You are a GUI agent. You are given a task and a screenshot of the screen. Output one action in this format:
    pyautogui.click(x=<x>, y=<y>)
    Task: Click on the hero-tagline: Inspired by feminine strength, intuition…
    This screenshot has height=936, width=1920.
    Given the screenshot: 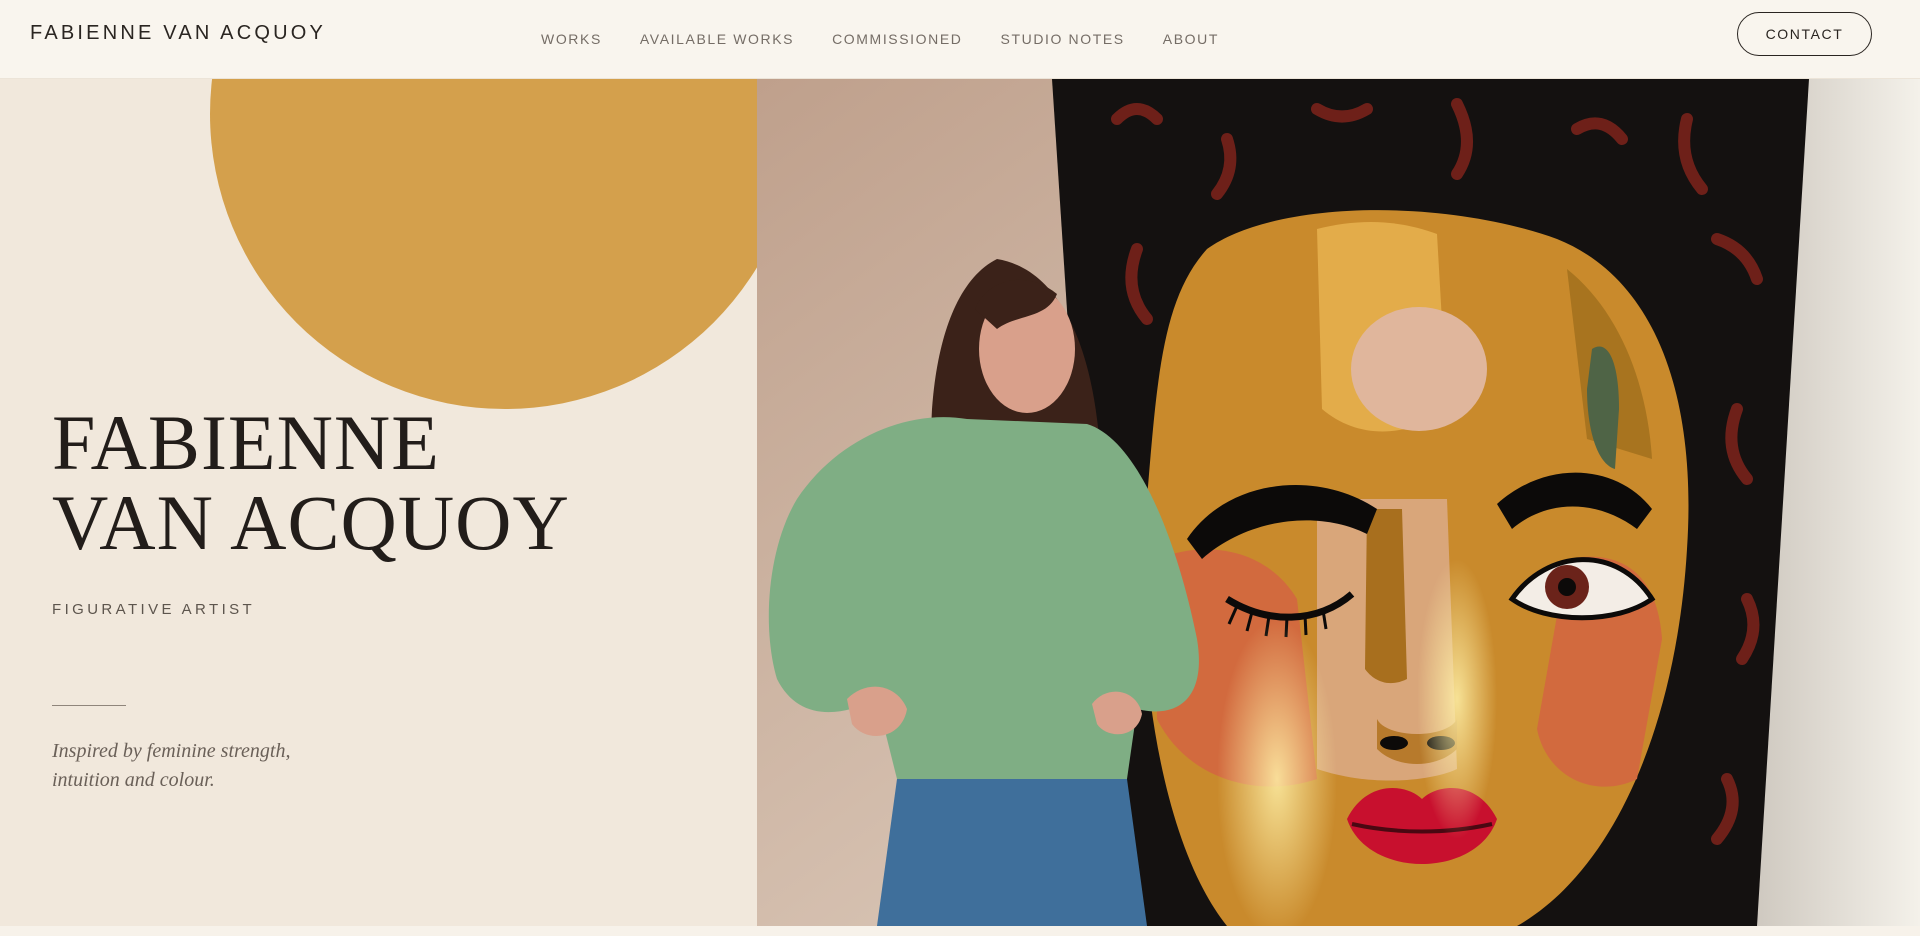 What is the action you would take?
    pyautogui.click(x=212, y=766)
    